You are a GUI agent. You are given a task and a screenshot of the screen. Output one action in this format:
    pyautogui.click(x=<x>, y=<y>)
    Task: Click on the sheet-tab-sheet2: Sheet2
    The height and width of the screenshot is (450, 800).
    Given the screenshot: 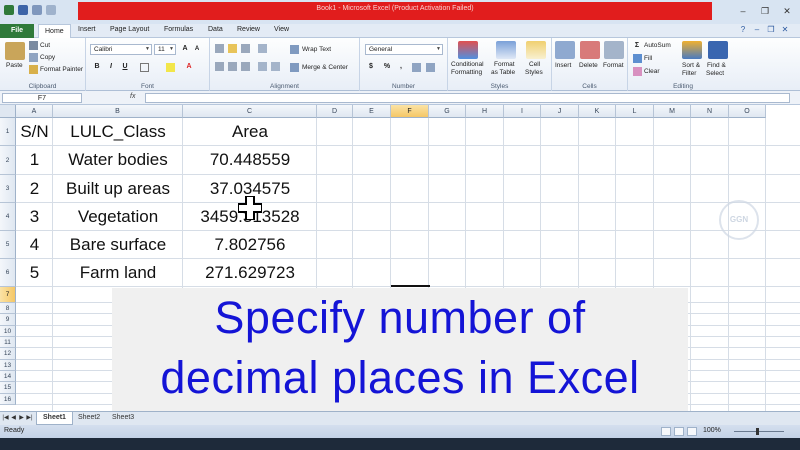 What is the action you would take?
    pyautogui.click(x=89, y=418)
    